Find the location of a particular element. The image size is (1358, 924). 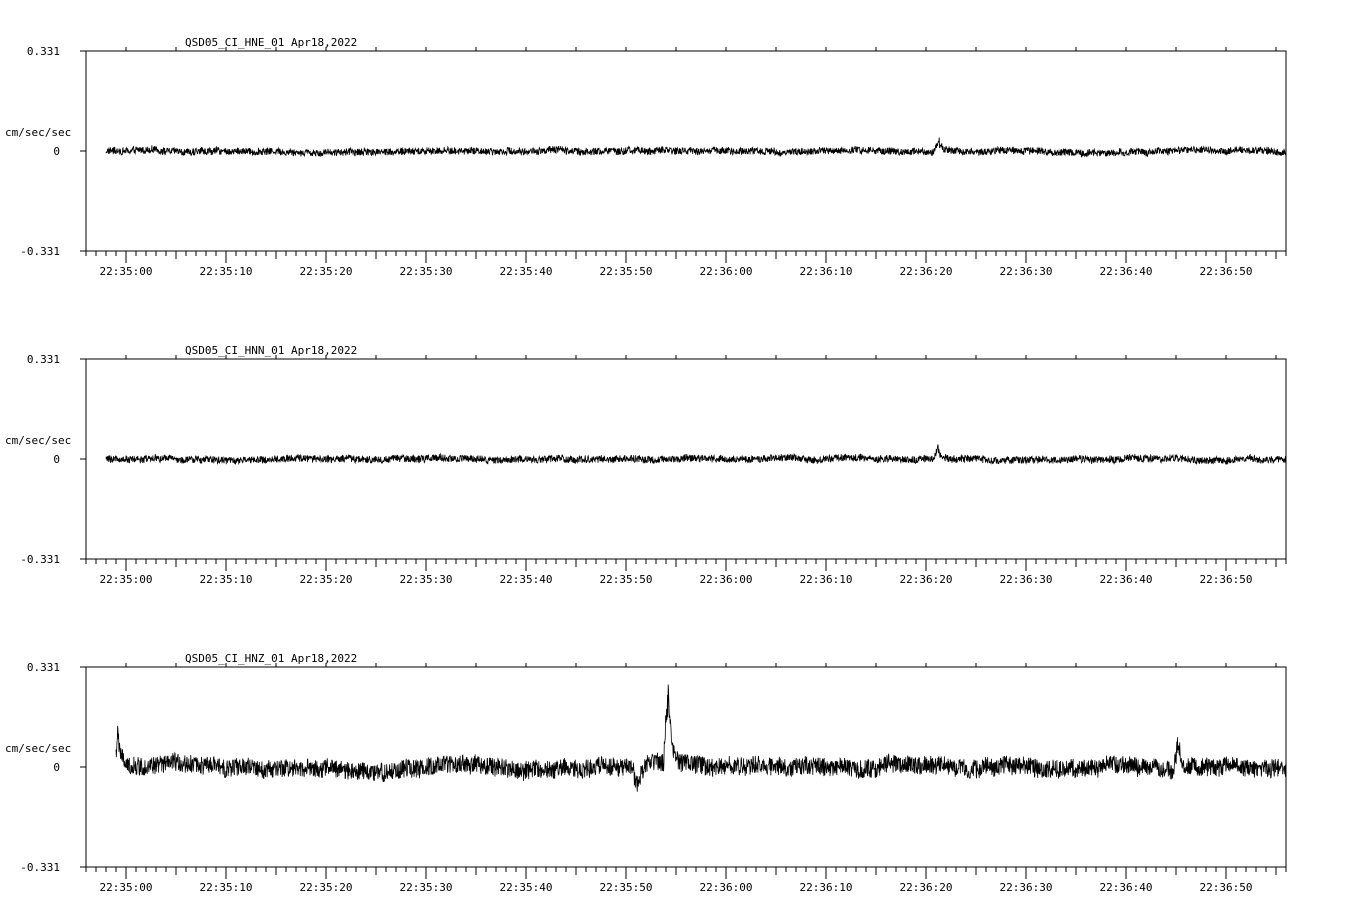

panel-title: QSD05_CI_HNZ_01 Apr18,2022 is located at coordinates (271, 658).